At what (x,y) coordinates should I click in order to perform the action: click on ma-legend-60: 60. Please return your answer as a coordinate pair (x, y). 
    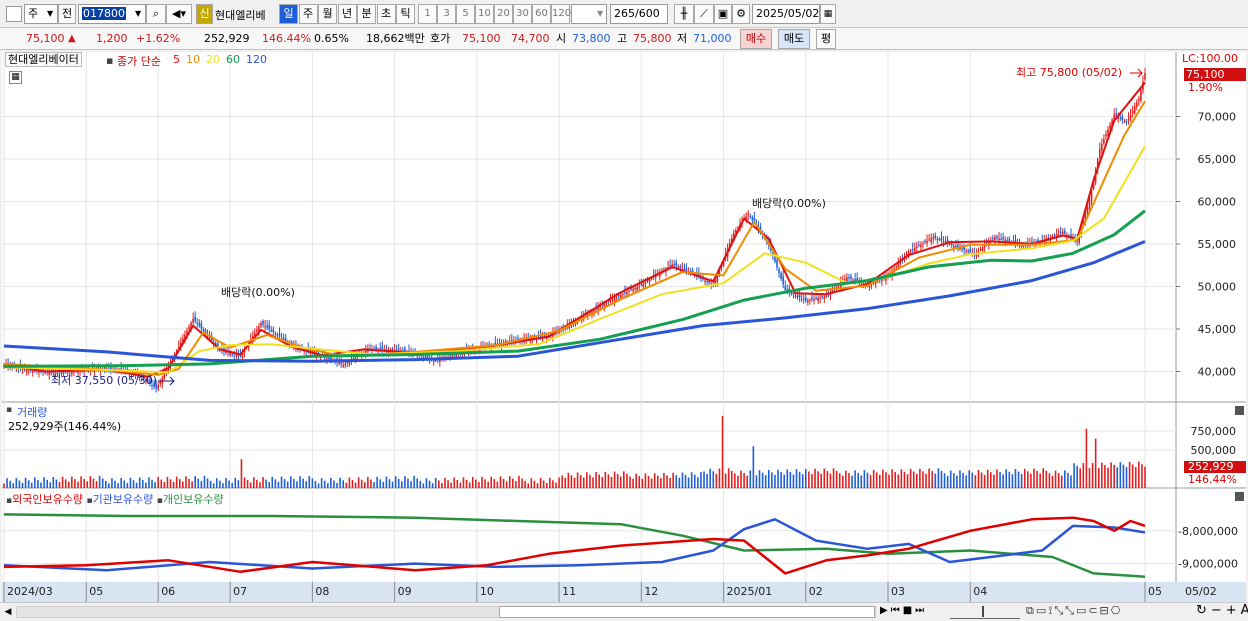
    Looking at the image, I should click on (233, 59).